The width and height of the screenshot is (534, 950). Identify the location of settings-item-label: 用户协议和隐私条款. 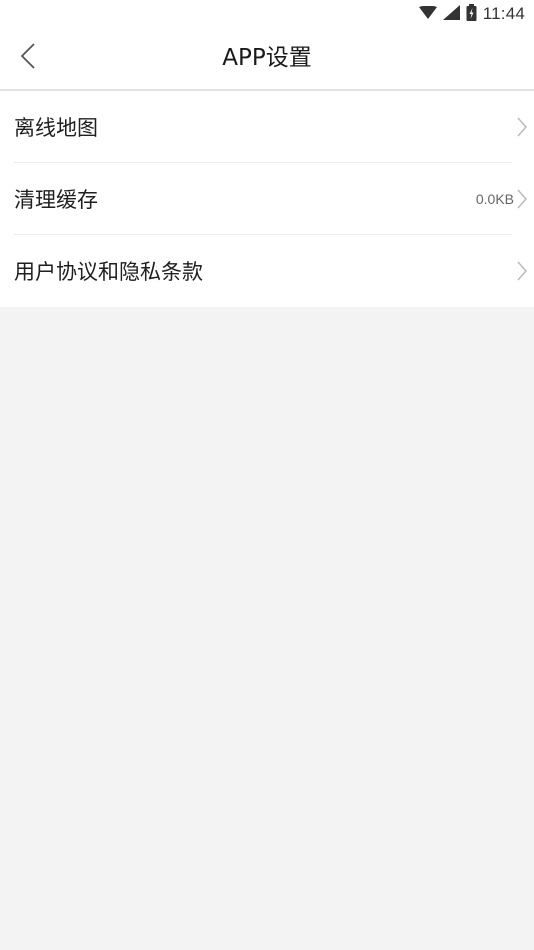
(108, 272).